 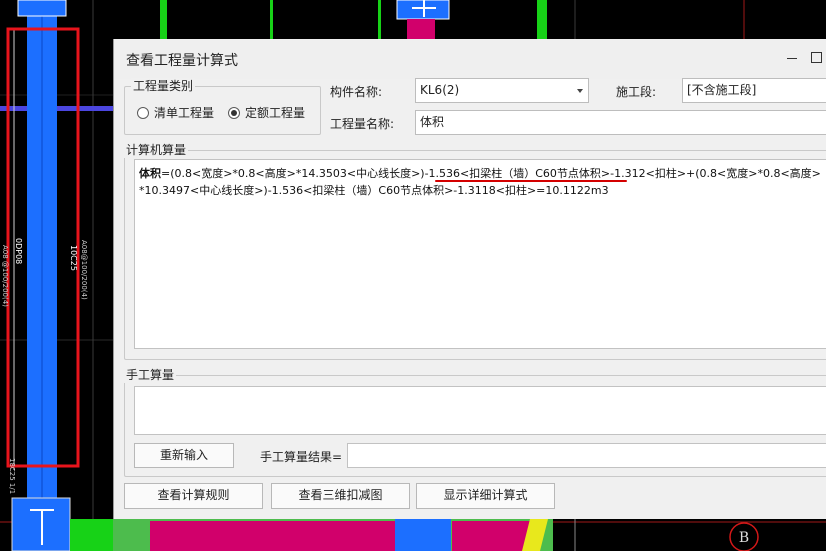 What do you see at coordinates (440, 90) in the screenshot?
I see `component-name-value: KL6(2)` at bounding box center [440, 90].